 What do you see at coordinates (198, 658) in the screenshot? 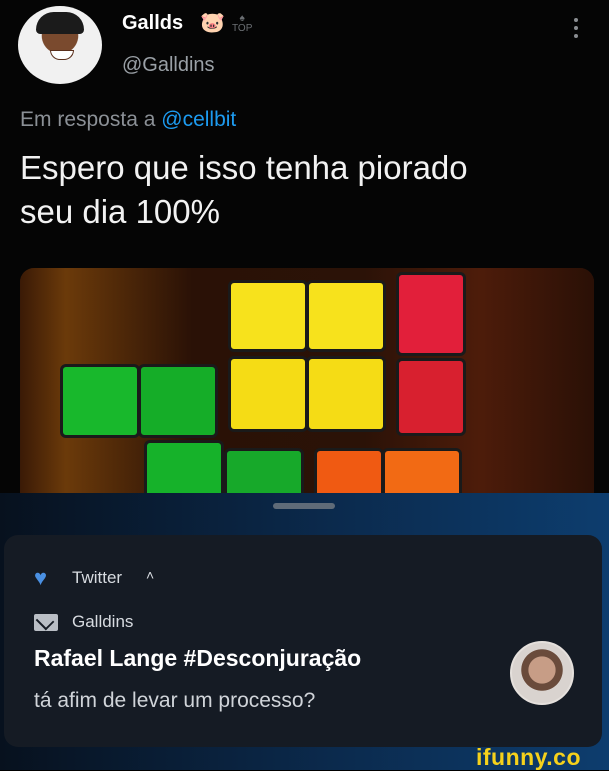
I see `notification-title: Rafael Lange #Desconjuração` at bounding box center [198, 658].